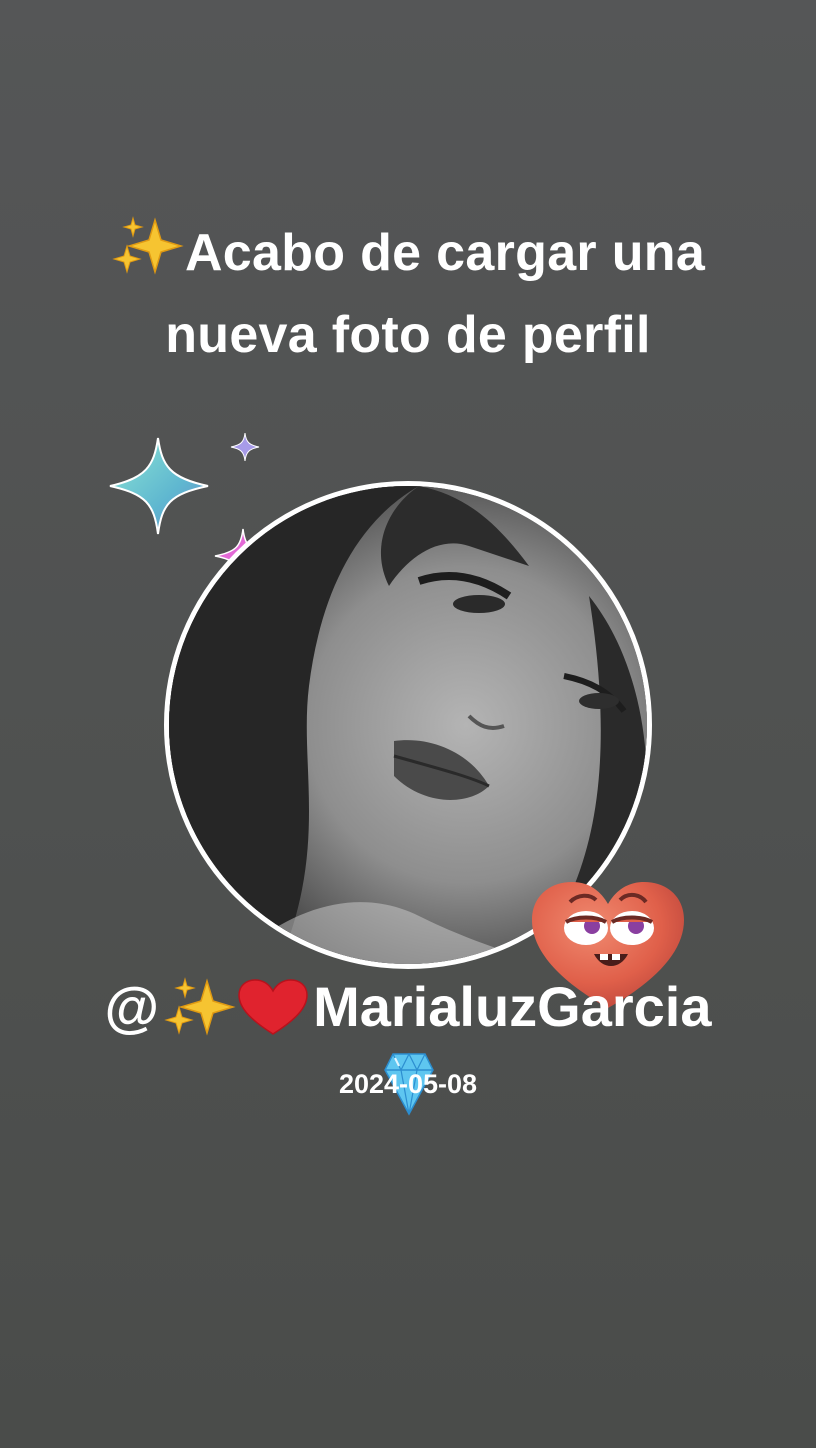 The height and width of the screenshot is (1448, 816). I want to click on headline: Acabo de cargar una nueva foto de perfil, so click(408, 294).